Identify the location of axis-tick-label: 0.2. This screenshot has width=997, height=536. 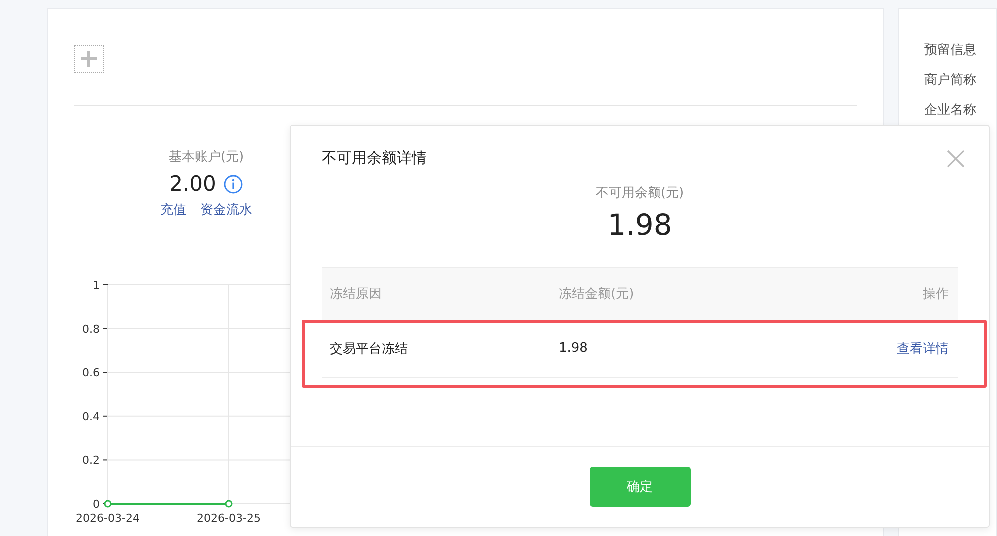
(91, 461).